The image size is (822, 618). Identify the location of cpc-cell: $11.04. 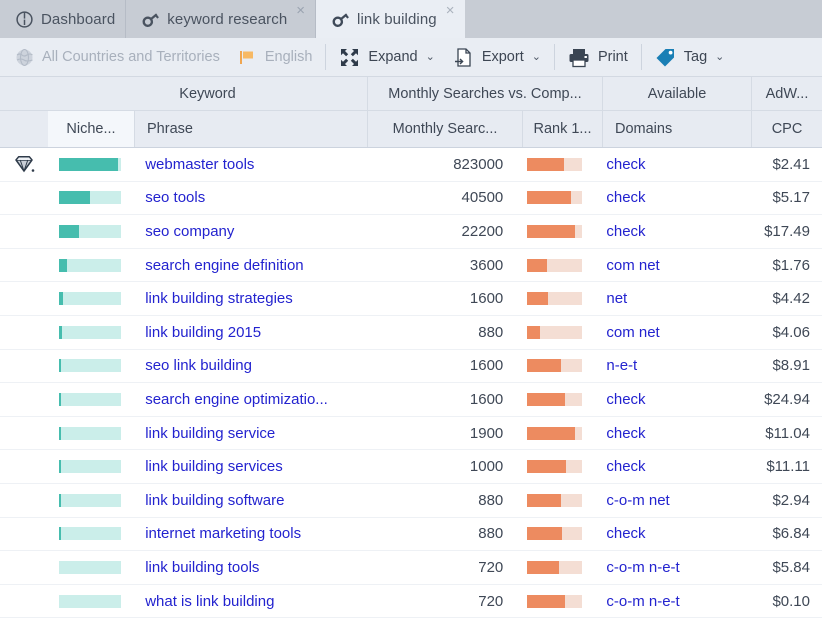
(781, 433).